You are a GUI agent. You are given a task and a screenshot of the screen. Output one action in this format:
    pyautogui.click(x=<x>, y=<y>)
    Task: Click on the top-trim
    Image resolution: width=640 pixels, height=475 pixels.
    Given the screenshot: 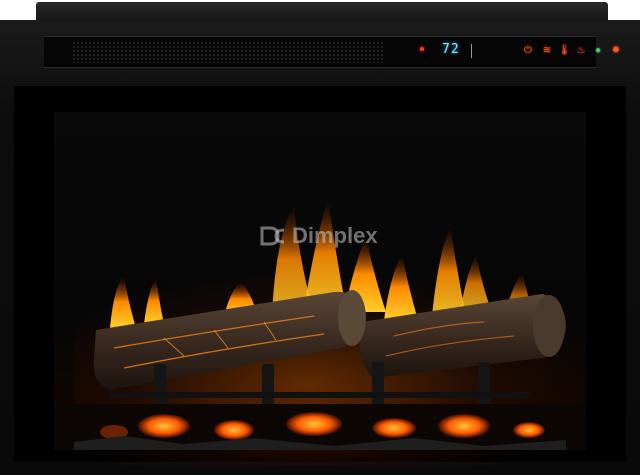 What is the action you would take?
    pyautogui.click(x=322, y=12)
    